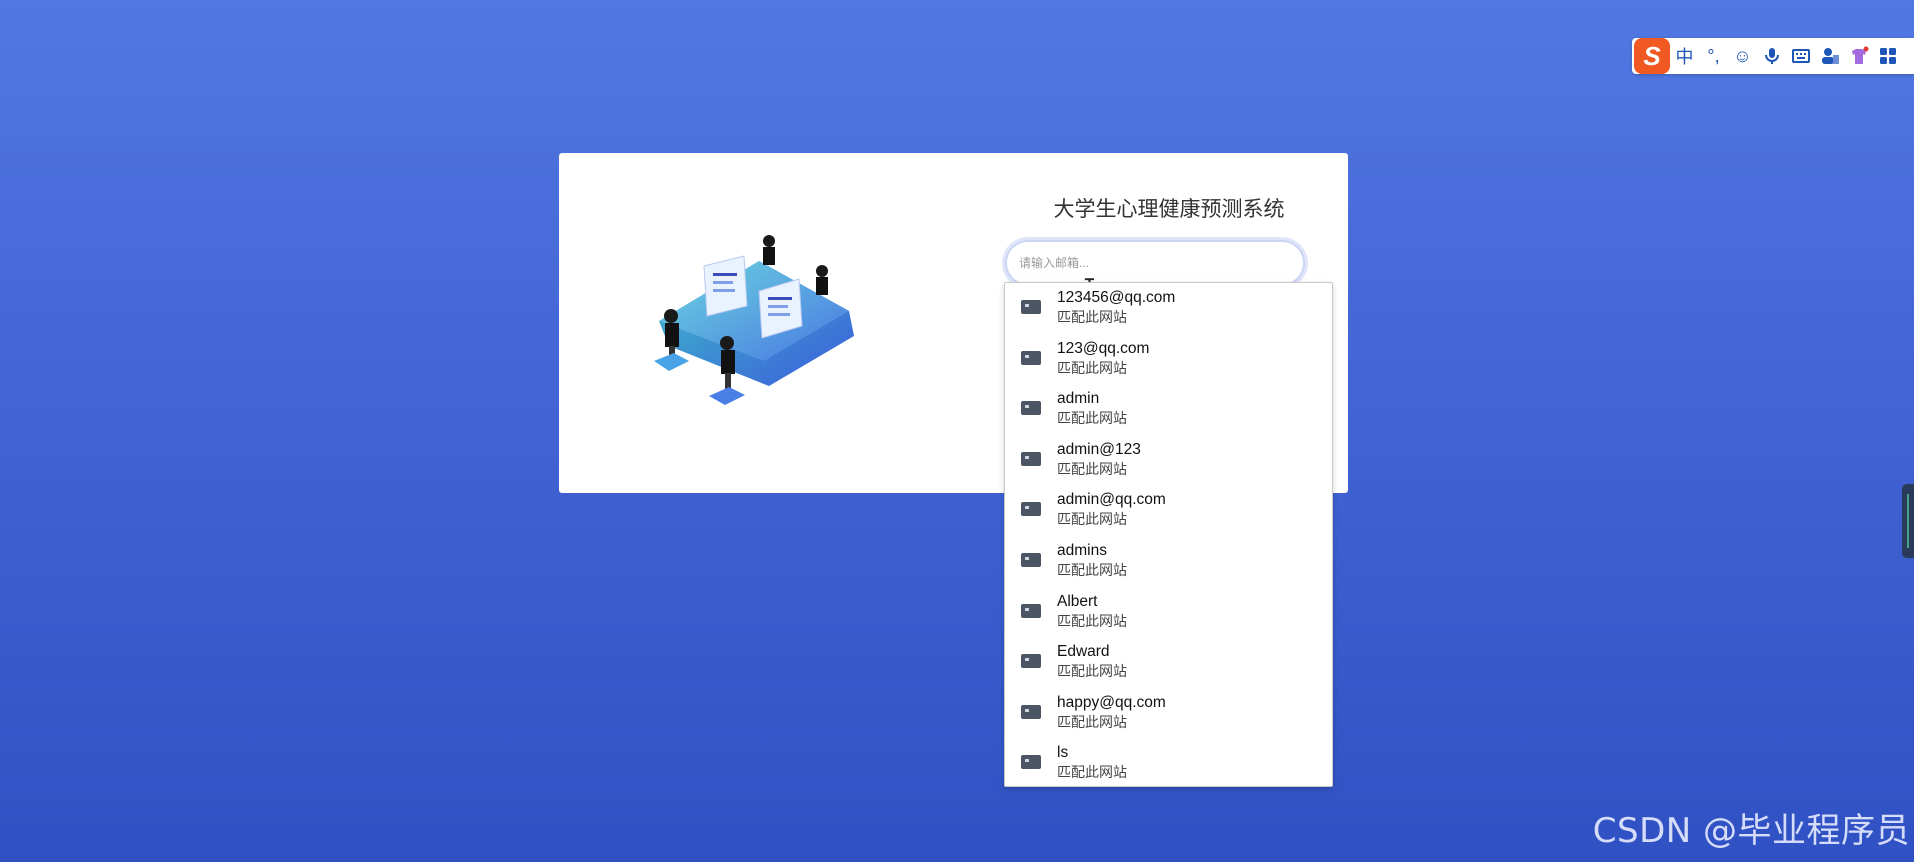 Image resolution: width=1914 pixels, height=862 pixels. What do you see at coordinates (1083, 652) in the screenshot?
I see `autocomplete-value: Edward` at bounding box center [1083, 652].